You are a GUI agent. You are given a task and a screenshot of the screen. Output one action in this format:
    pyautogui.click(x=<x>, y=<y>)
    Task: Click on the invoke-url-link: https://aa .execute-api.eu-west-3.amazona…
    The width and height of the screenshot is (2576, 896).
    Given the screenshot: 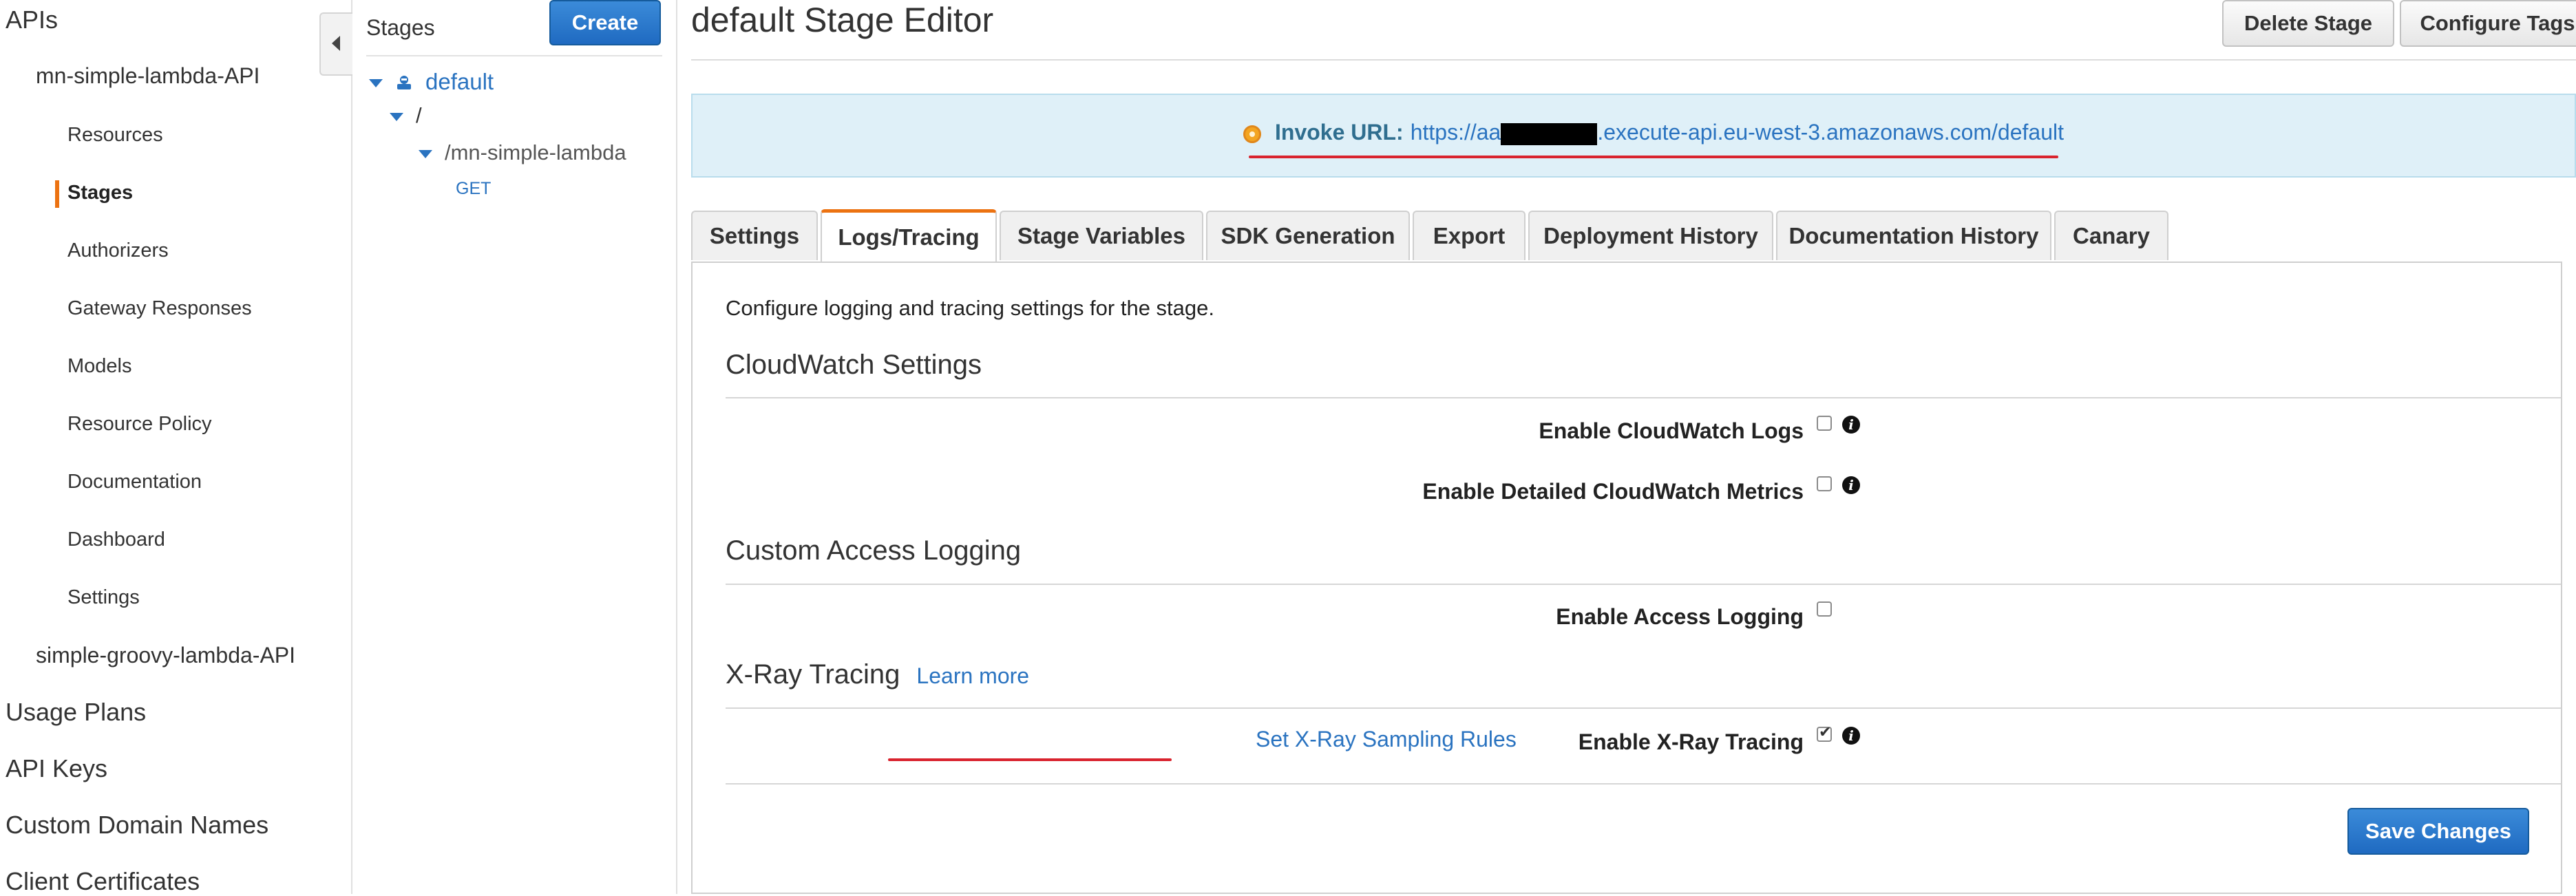 What is the action you would take?
    pyautogui.click(x=1738, y=132)
    